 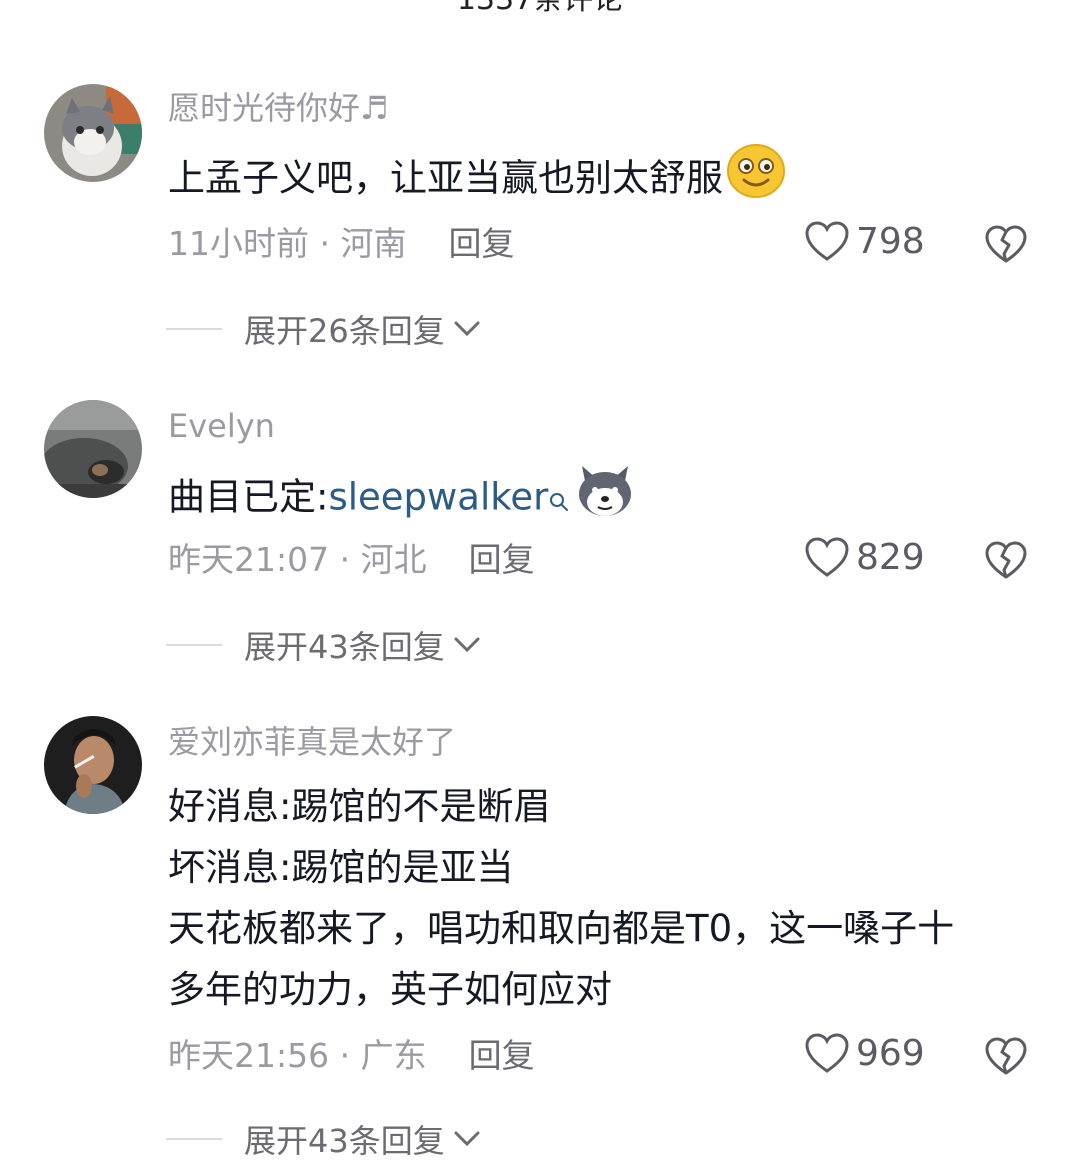 What do you see at coordinates (359, 806) in the screenshot?
I see `comment-line: 好消息:踢馆的不是断眉` at bounding box center [359, 806].